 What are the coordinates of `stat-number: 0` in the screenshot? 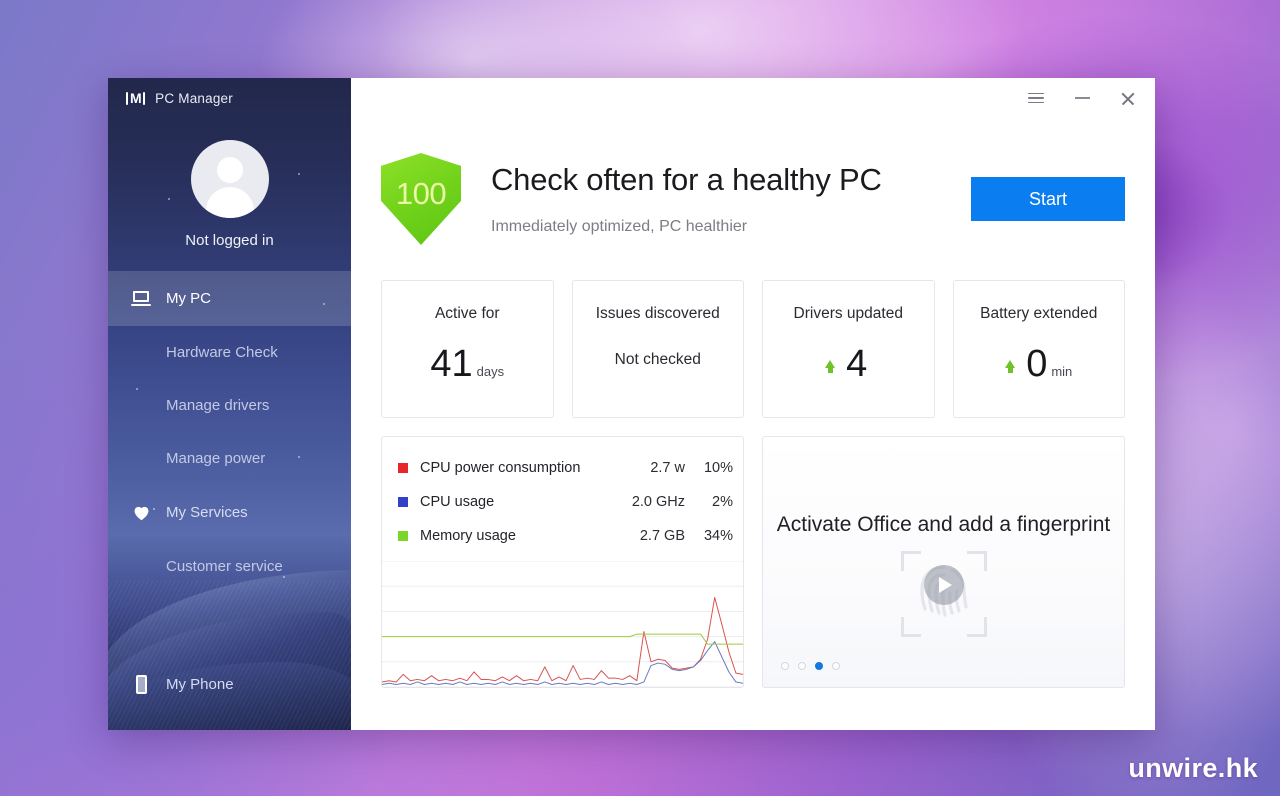 It's located at (1037, 364).